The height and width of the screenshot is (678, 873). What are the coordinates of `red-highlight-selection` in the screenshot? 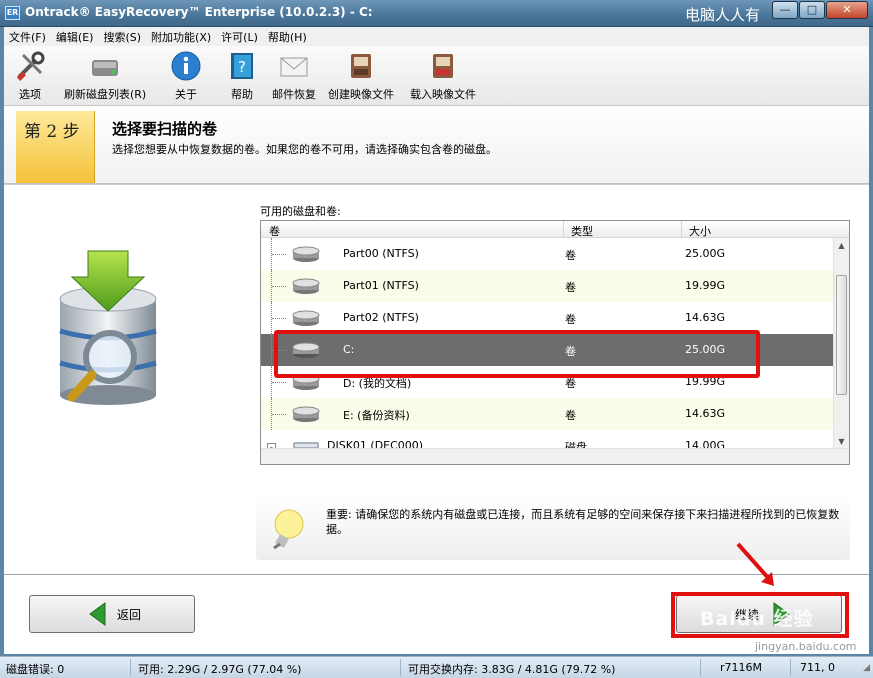 It's located at (517, 354).